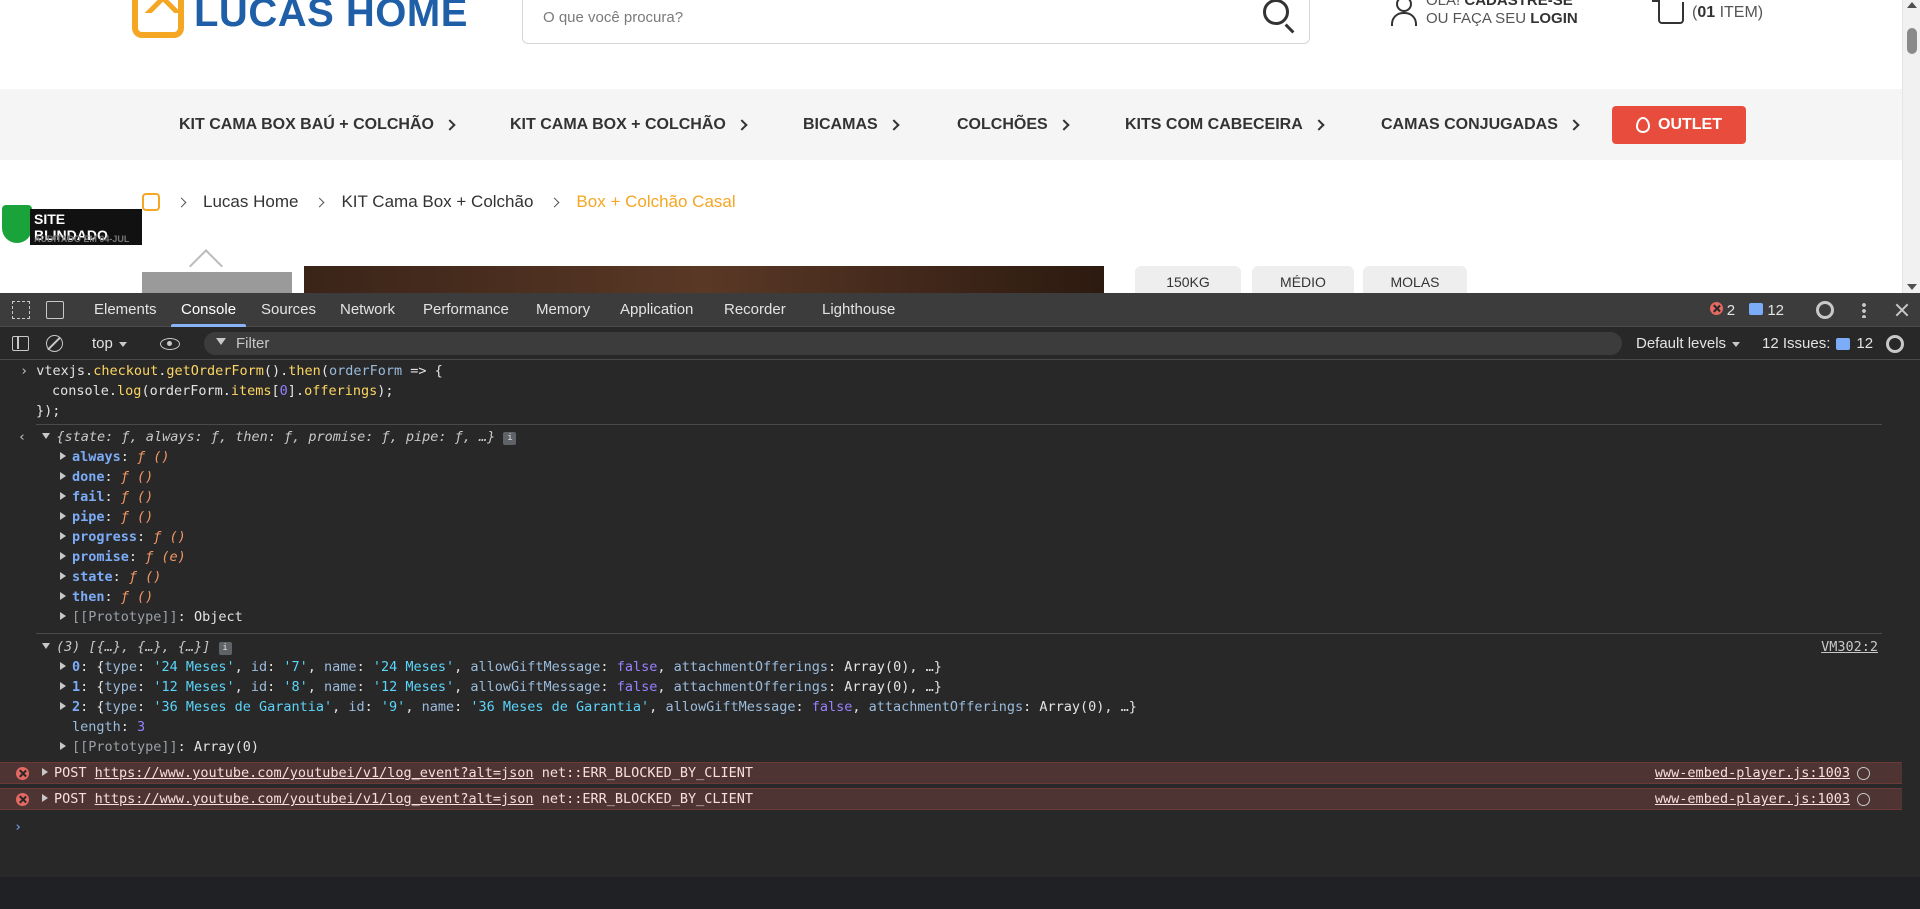 The image size is (1920, 909). I want to click on message-counter: 12, so click(1766, 310).